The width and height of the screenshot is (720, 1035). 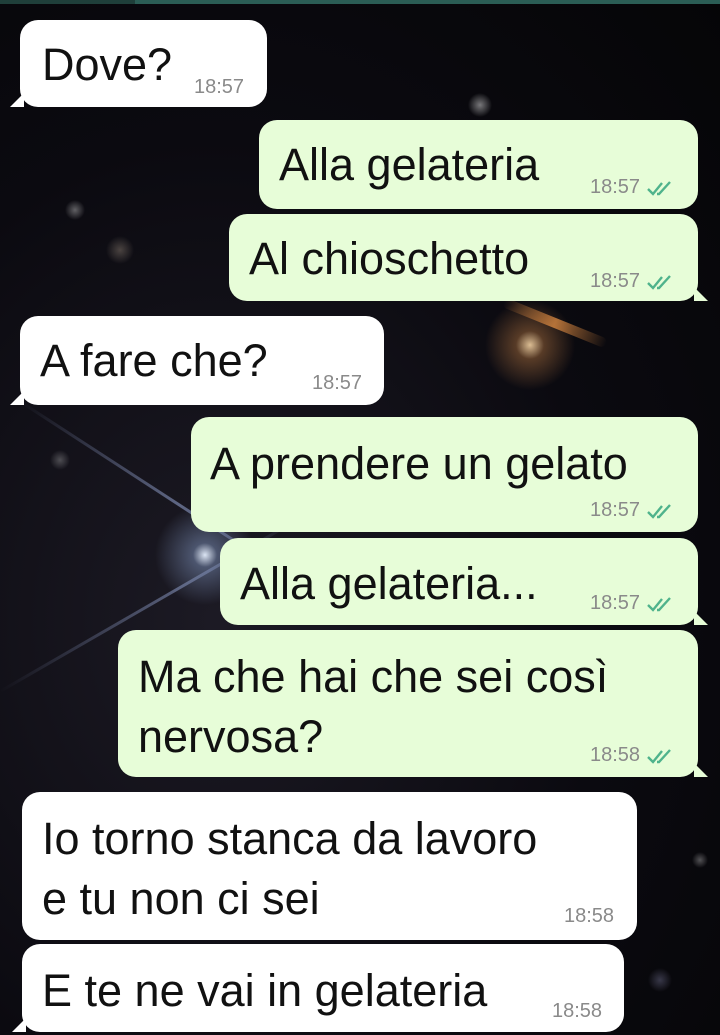 I want to click on top-strip-accent, so click(x=427, y=2).